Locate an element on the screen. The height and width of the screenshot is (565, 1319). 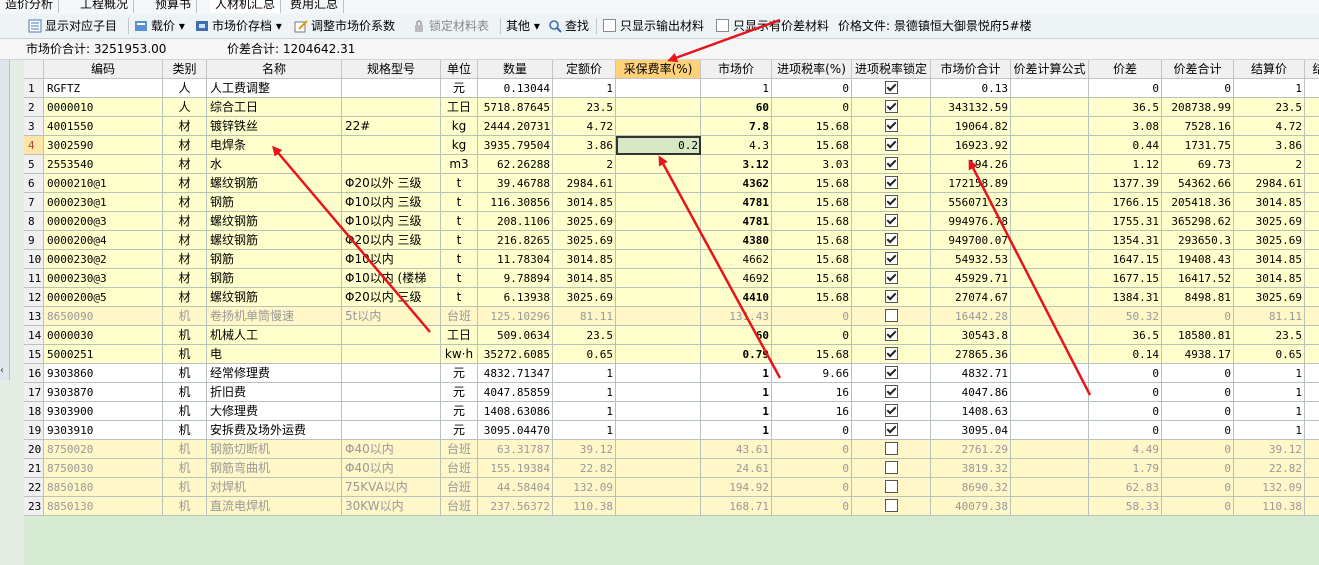
settlement-price-cell: 2984.61 is located at coordinates (1269, 183).